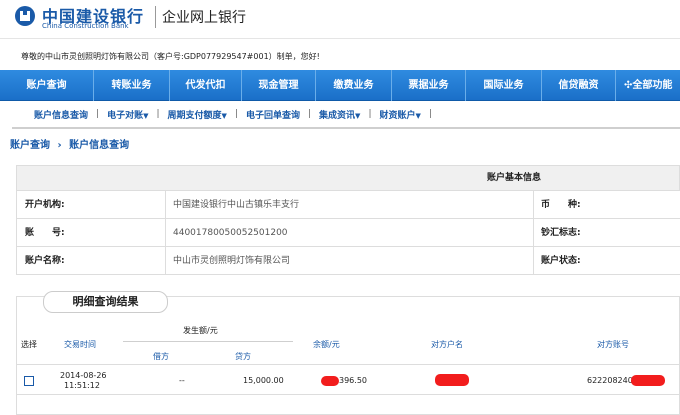 Image resolution: width=680 pixels, height=415 pixels. What do you see at coordinates (230, 233) in the screenshot?
I see `account-value: 44001780050052501200` at bounding box center [230, 233].